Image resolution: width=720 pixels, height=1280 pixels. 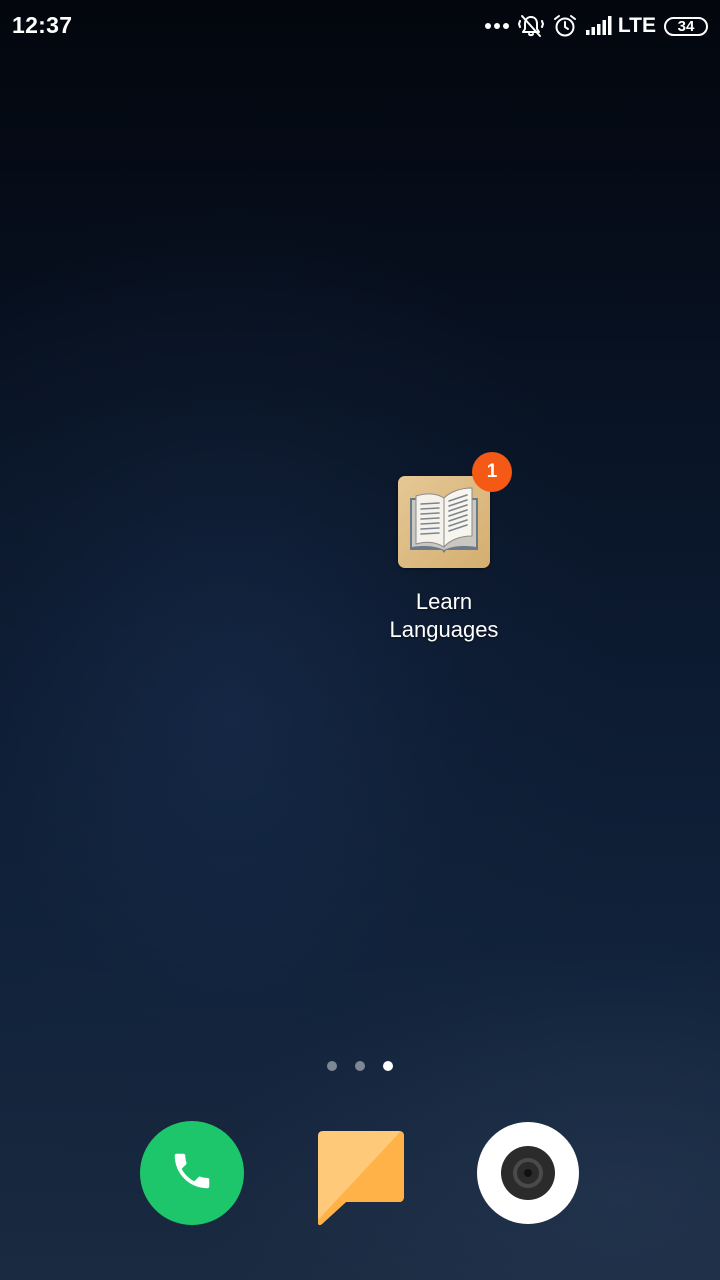 I want to click on camera-lens-core, so click(x=528, y=1173).